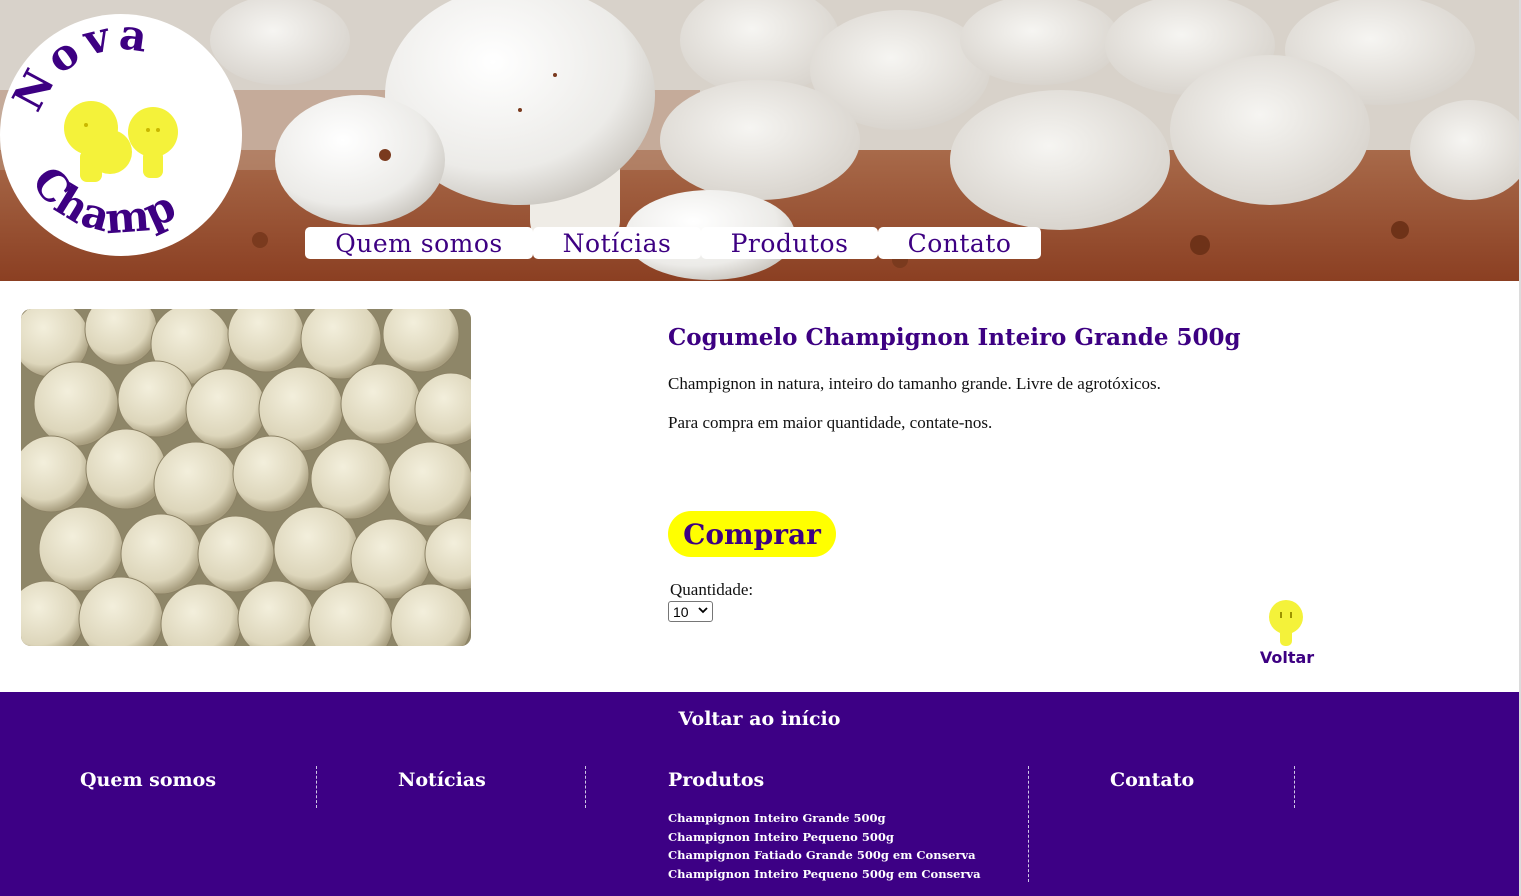  I want to click on chevron-down-icon, so click(703, 610).